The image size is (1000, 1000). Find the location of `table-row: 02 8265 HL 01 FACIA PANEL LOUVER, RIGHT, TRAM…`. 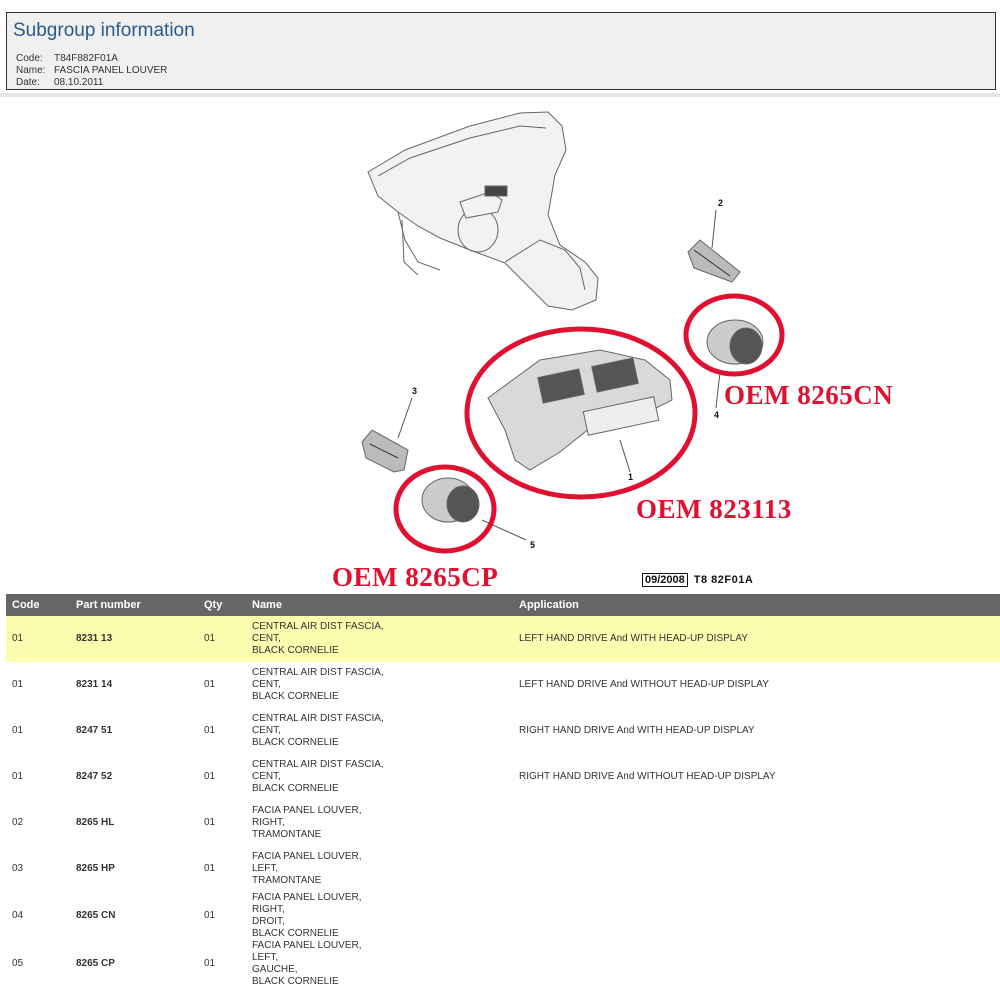

table-row: 02 8265 HL 01 FACIA PANEL LOUVER, RIGHT, TRAM… is located at coordinates (503, 823).